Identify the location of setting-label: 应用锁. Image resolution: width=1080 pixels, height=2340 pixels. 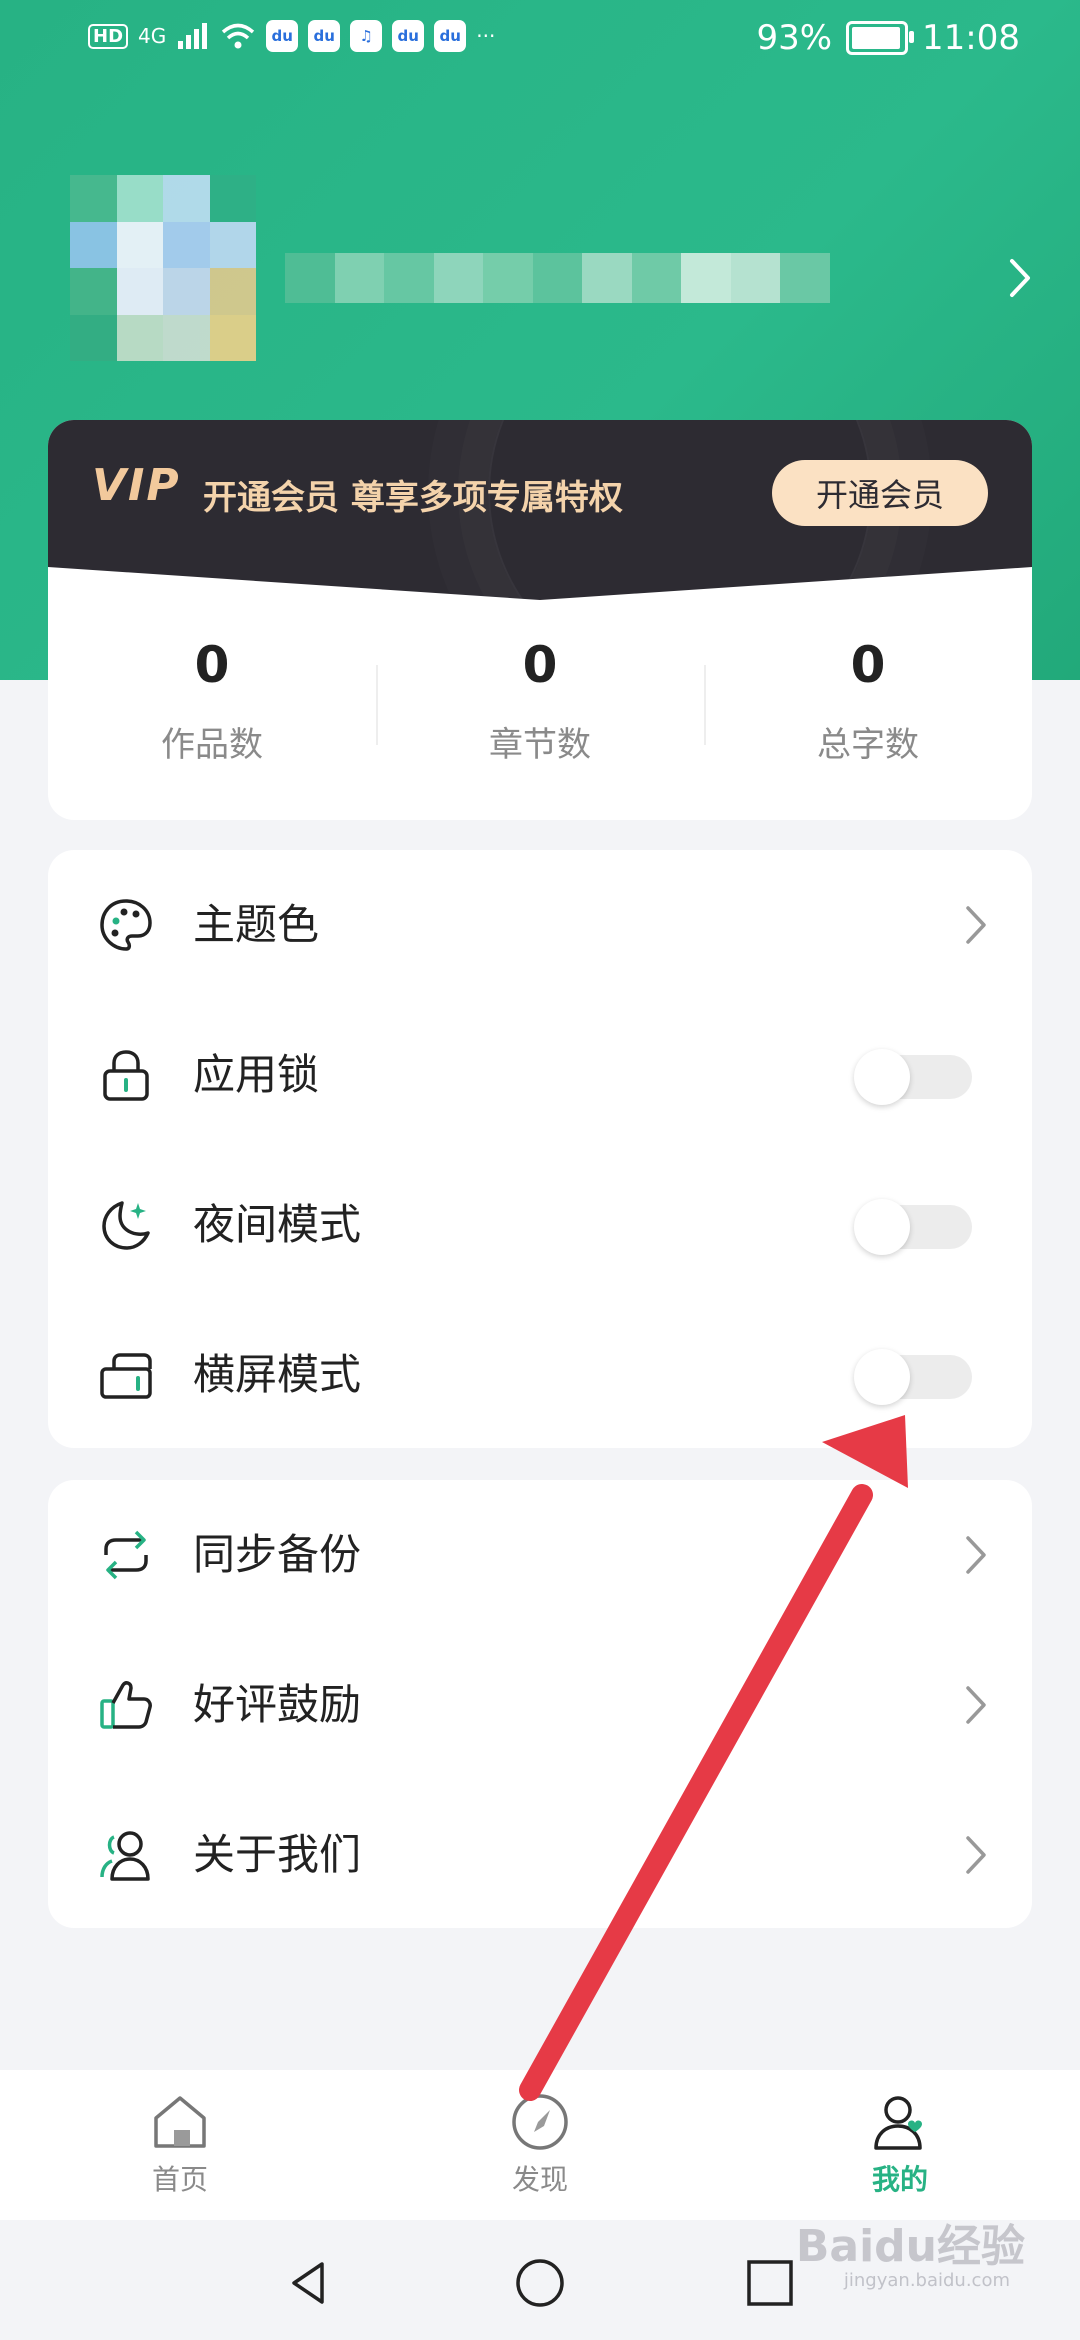
(256, 1074).